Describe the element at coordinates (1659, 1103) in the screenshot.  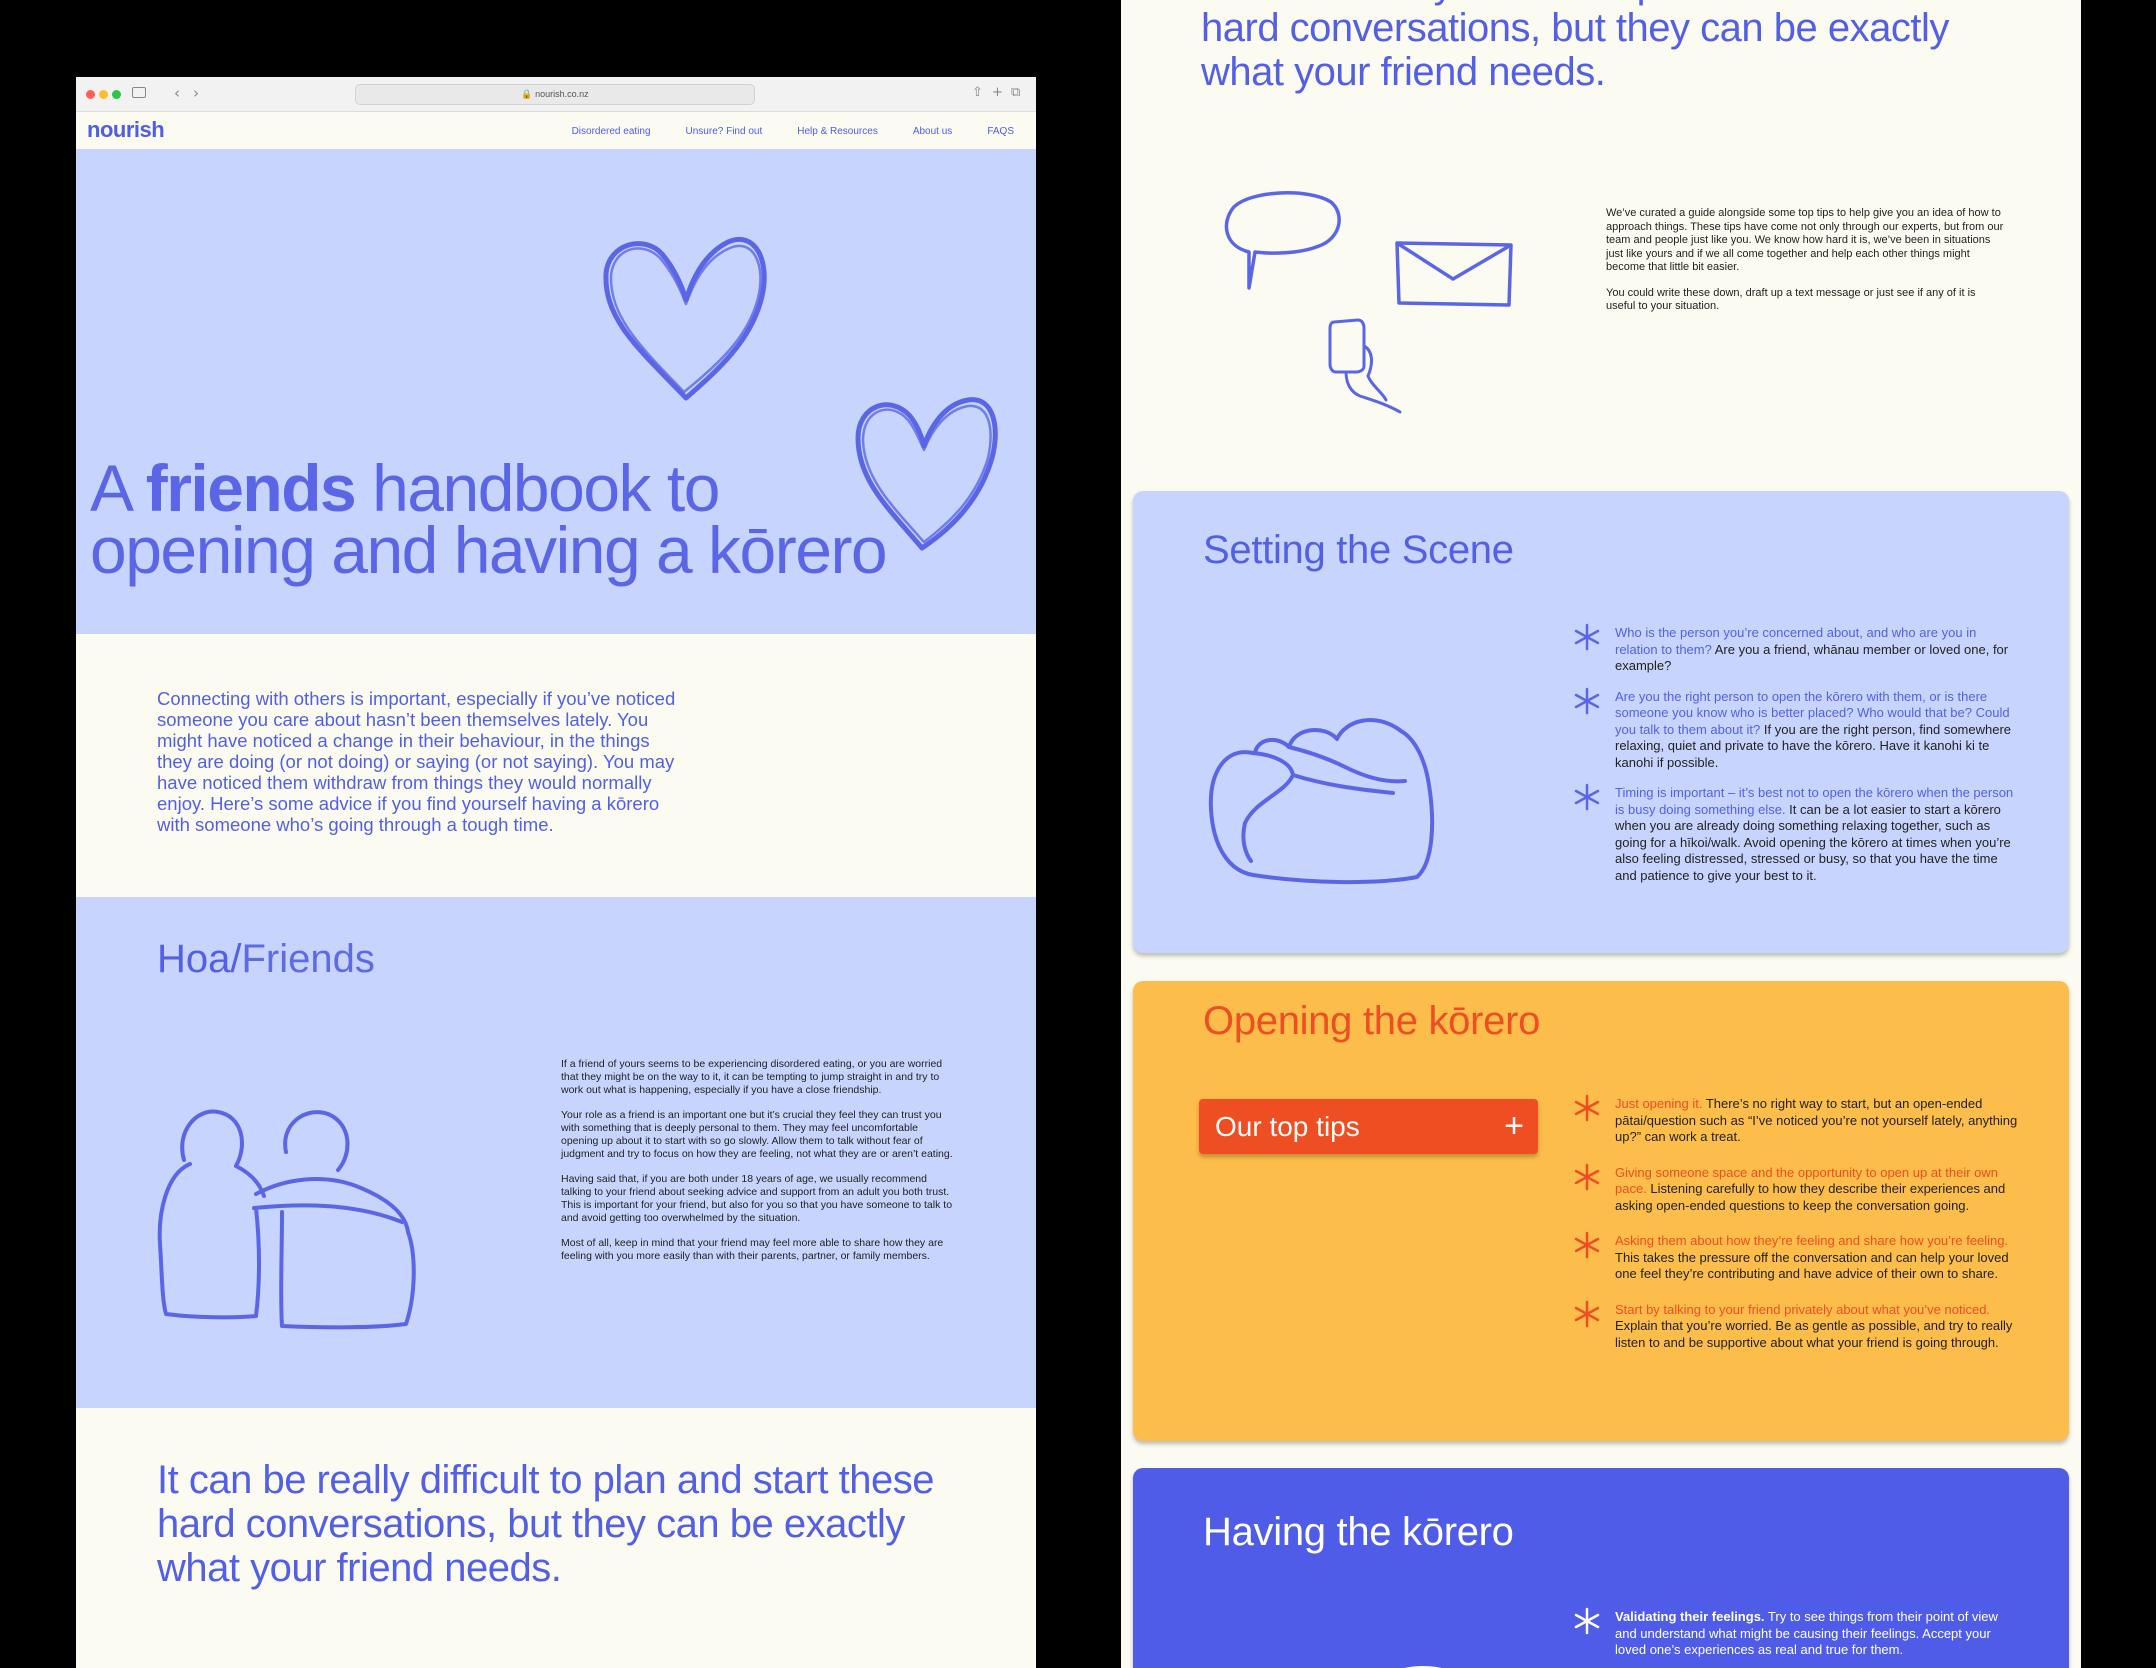
I see `tip-highlight: Just opening it.` at that location.